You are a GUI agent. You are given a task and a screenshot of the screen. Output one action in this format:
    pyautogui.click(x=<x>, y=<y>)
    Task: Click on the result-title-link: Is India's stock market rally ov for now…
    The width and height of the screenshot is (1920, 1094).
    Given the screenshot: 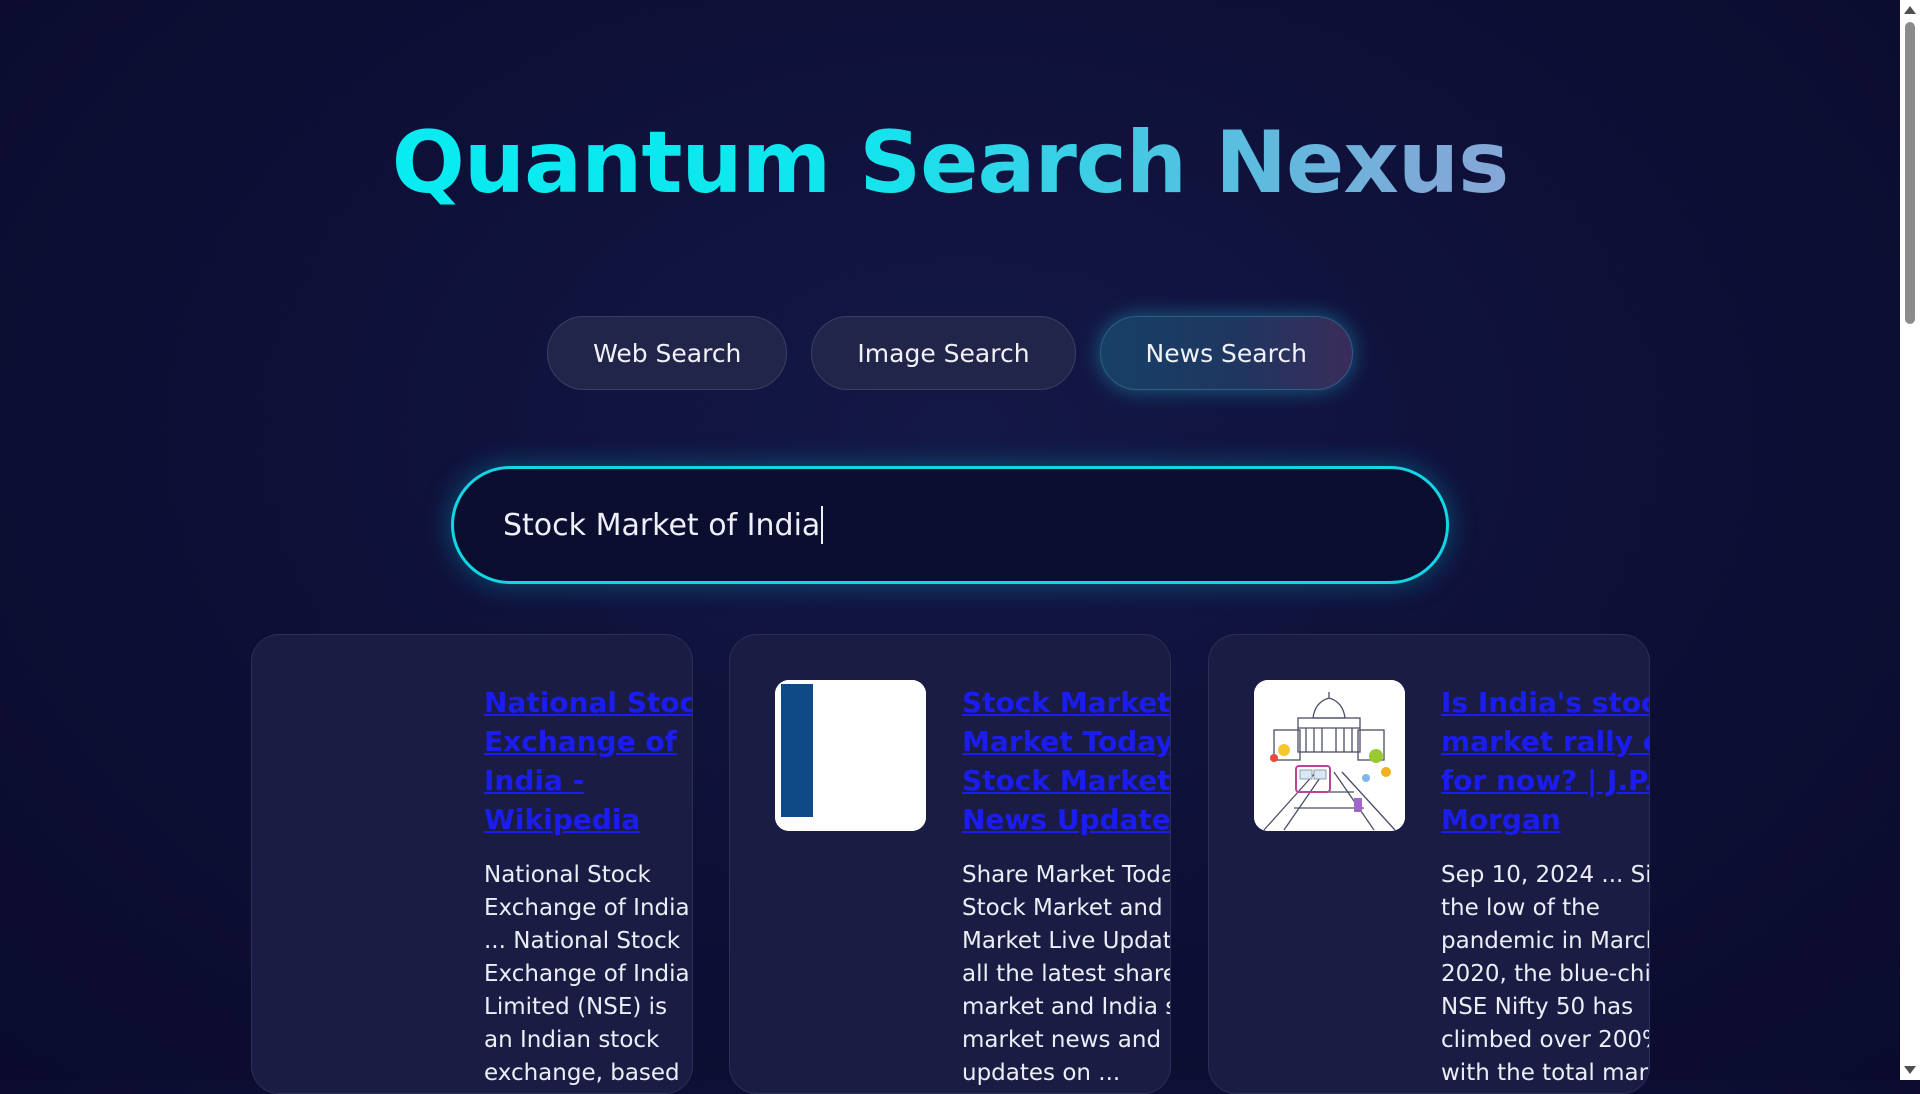 What is the action you would take?
    pyautogui.click(x=1545, y=761)
    